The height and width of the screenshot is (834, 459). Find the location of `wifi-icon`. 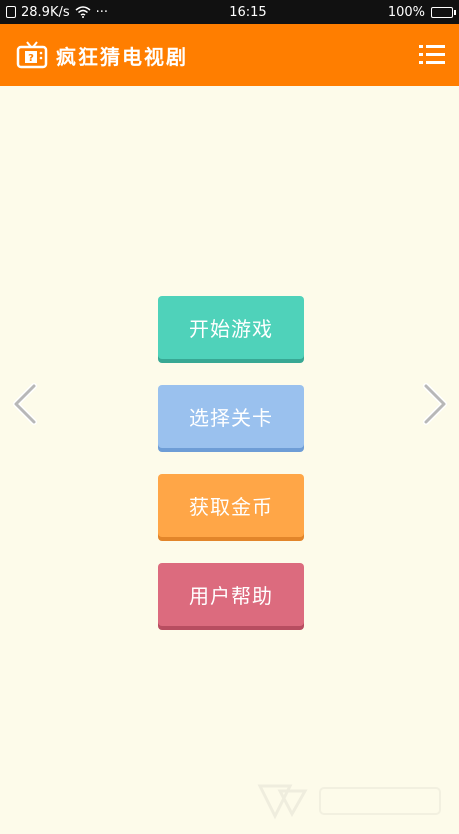

wifi-icon is located at coordinates (83, 12).